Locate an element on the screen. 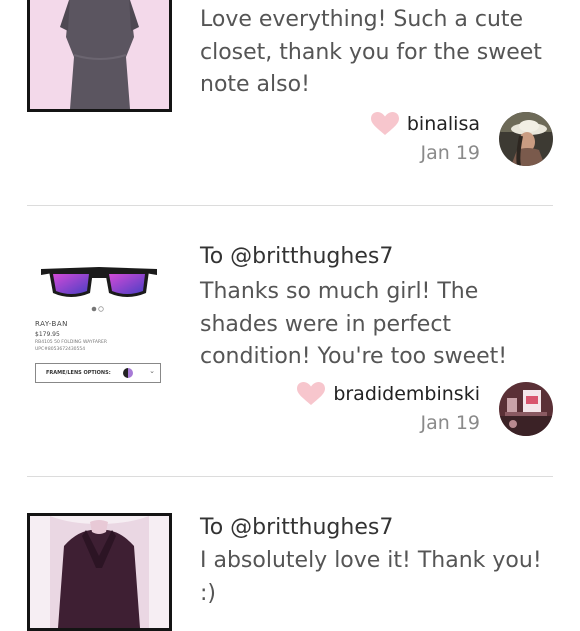  reviewer-username: bradidembinski is located at coordinates (406, 394).